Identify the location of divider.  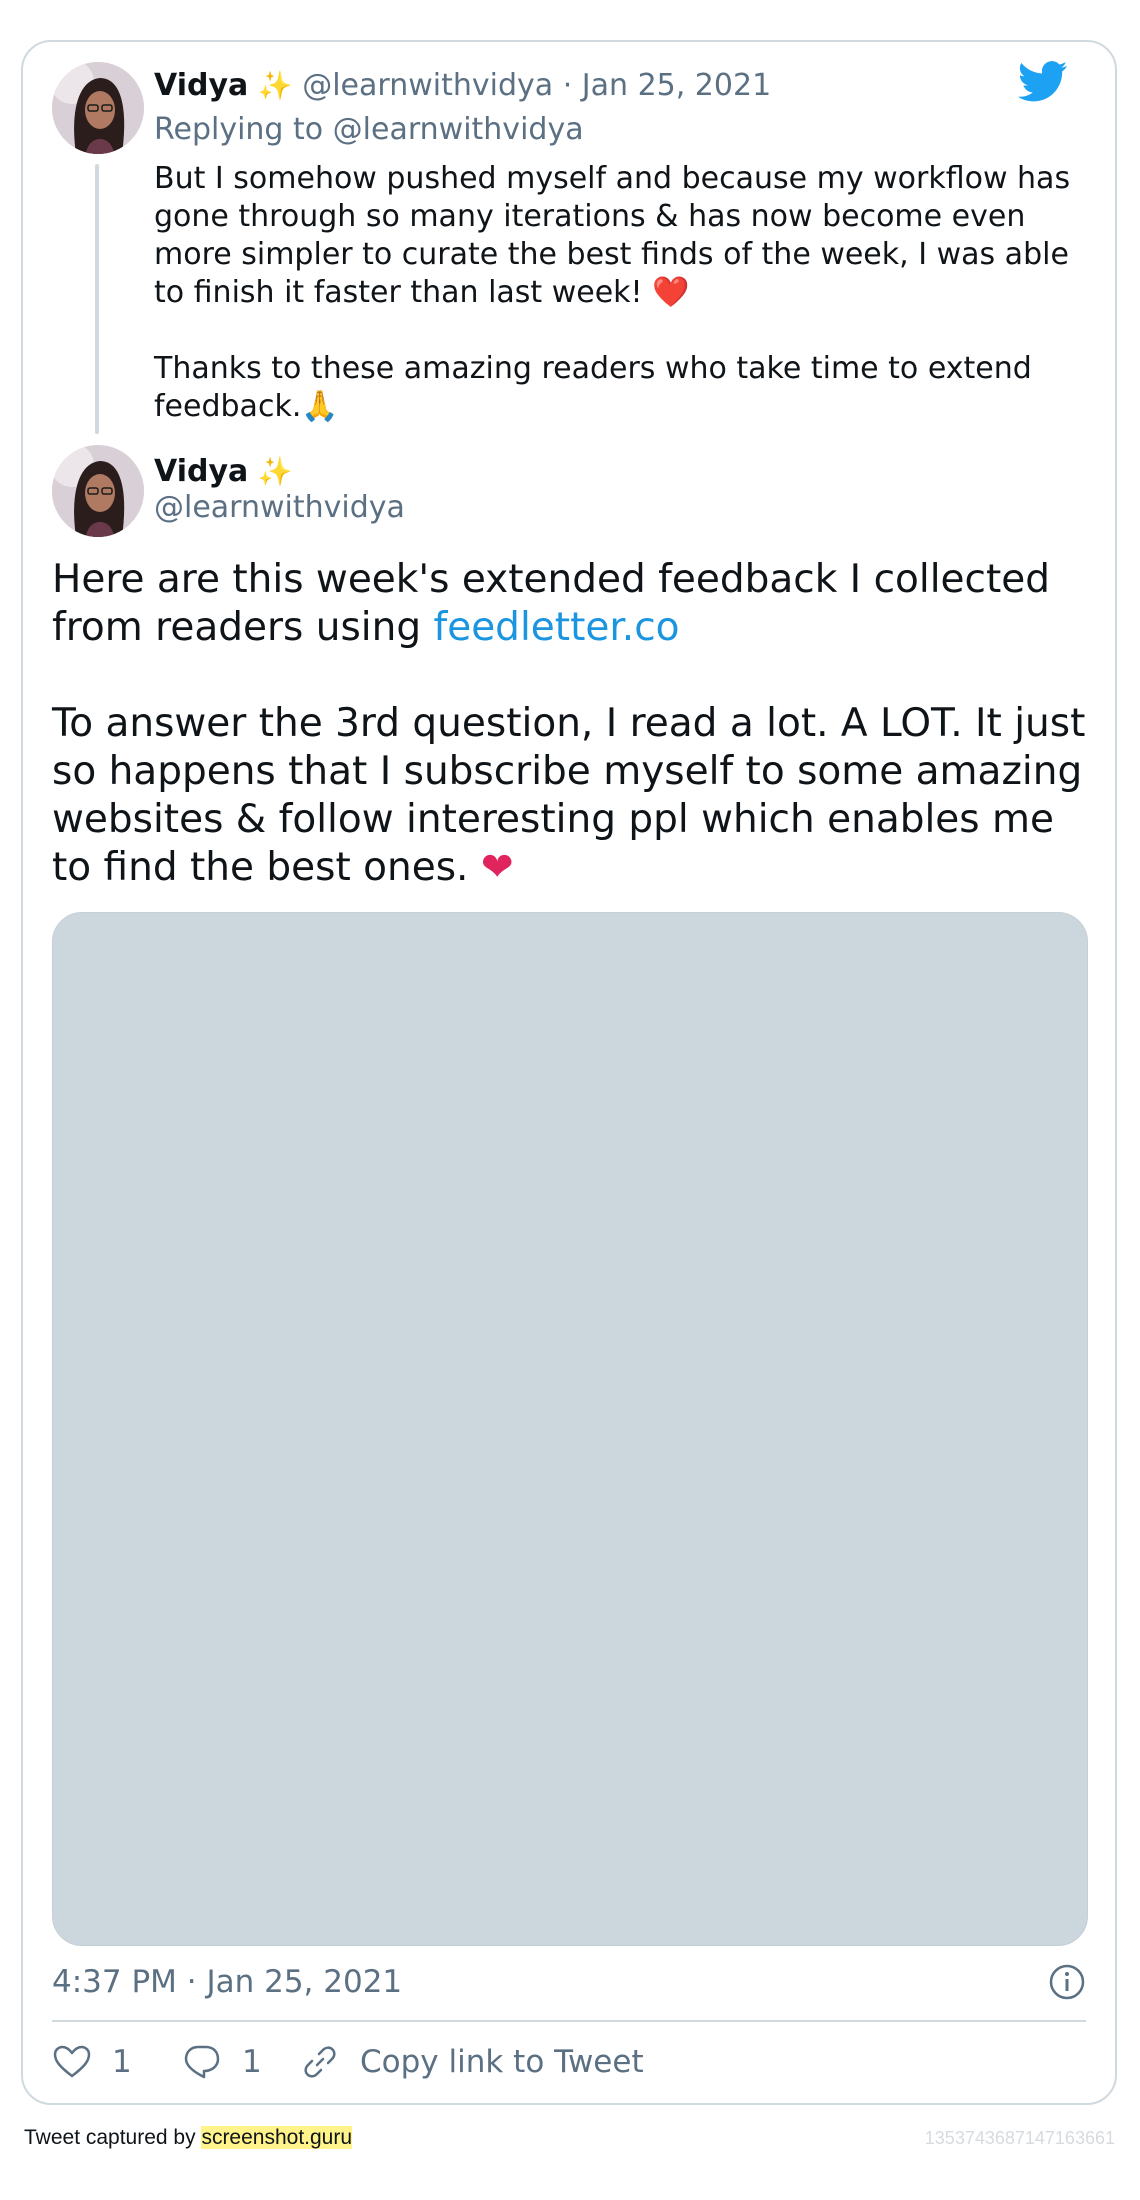
(569, 2021).